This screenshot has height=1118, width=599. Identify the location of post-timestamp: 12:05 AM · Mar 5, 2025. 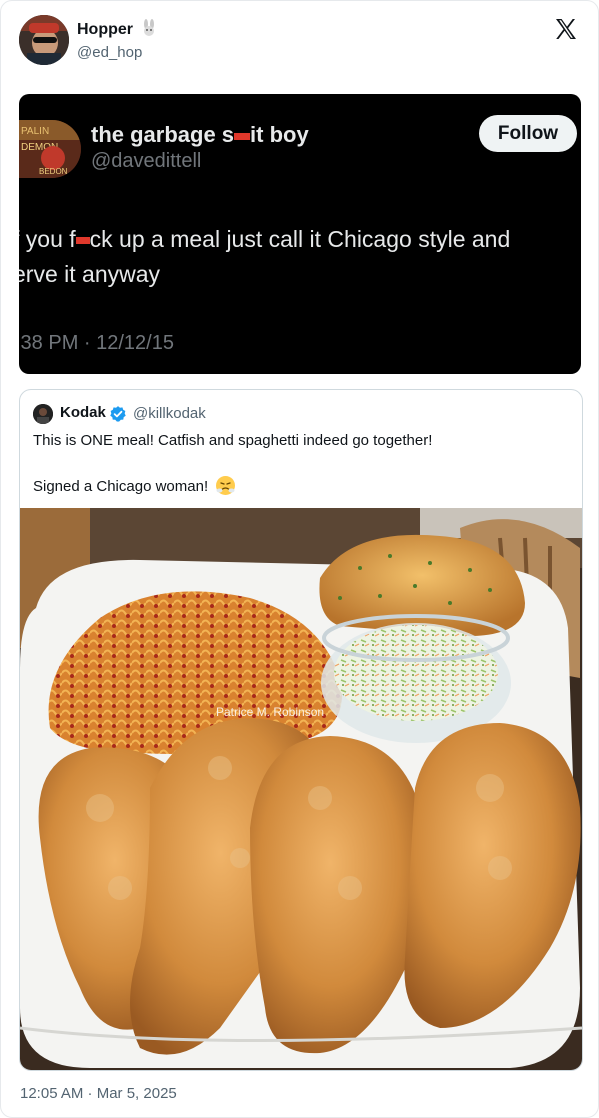
(98, 1093).